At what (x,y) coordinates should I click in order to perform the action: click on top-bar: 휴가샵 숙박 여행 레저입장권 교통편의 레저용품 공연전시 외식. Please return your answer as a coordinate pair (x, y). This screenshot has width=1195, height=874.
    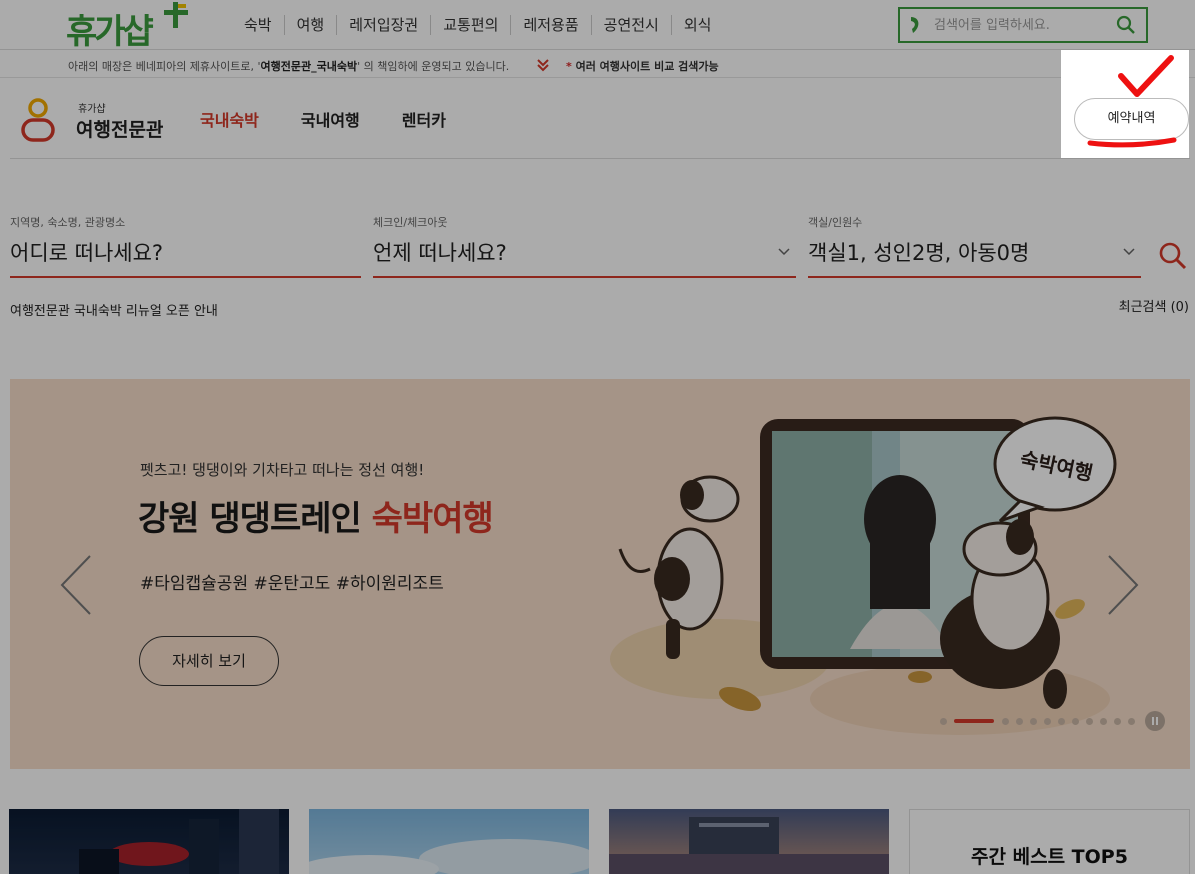
    Looking at the image, I should click on (597, 26).